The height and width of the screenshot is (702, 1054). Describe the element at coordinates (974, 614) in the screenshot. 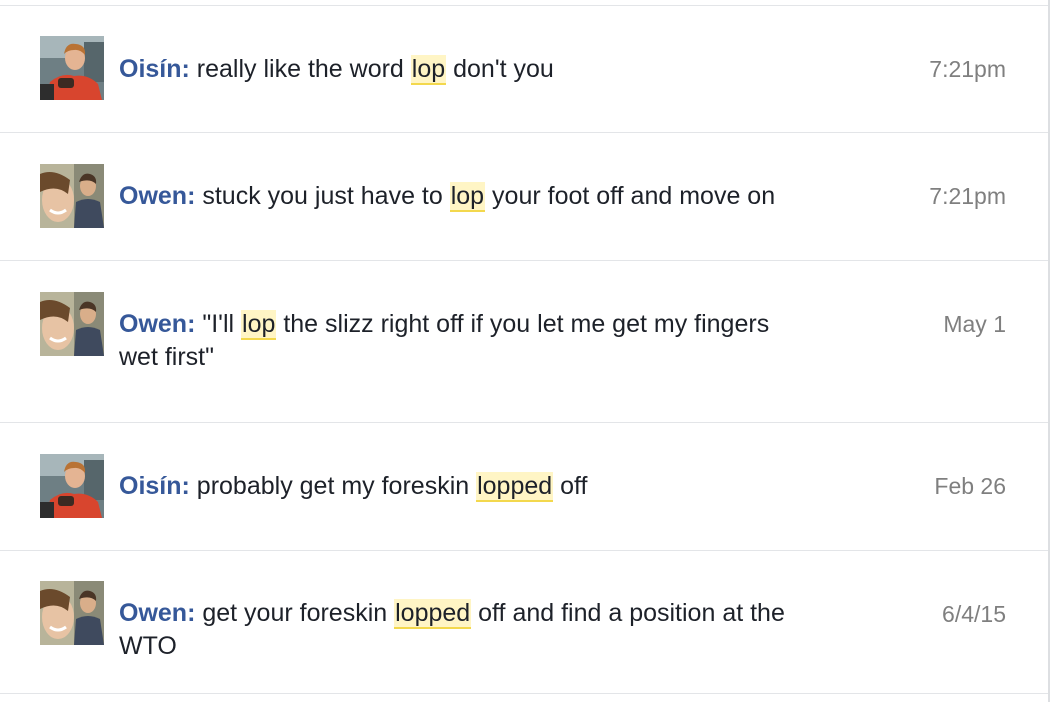

I see `message-timestamp: 6/4/15` at that location.